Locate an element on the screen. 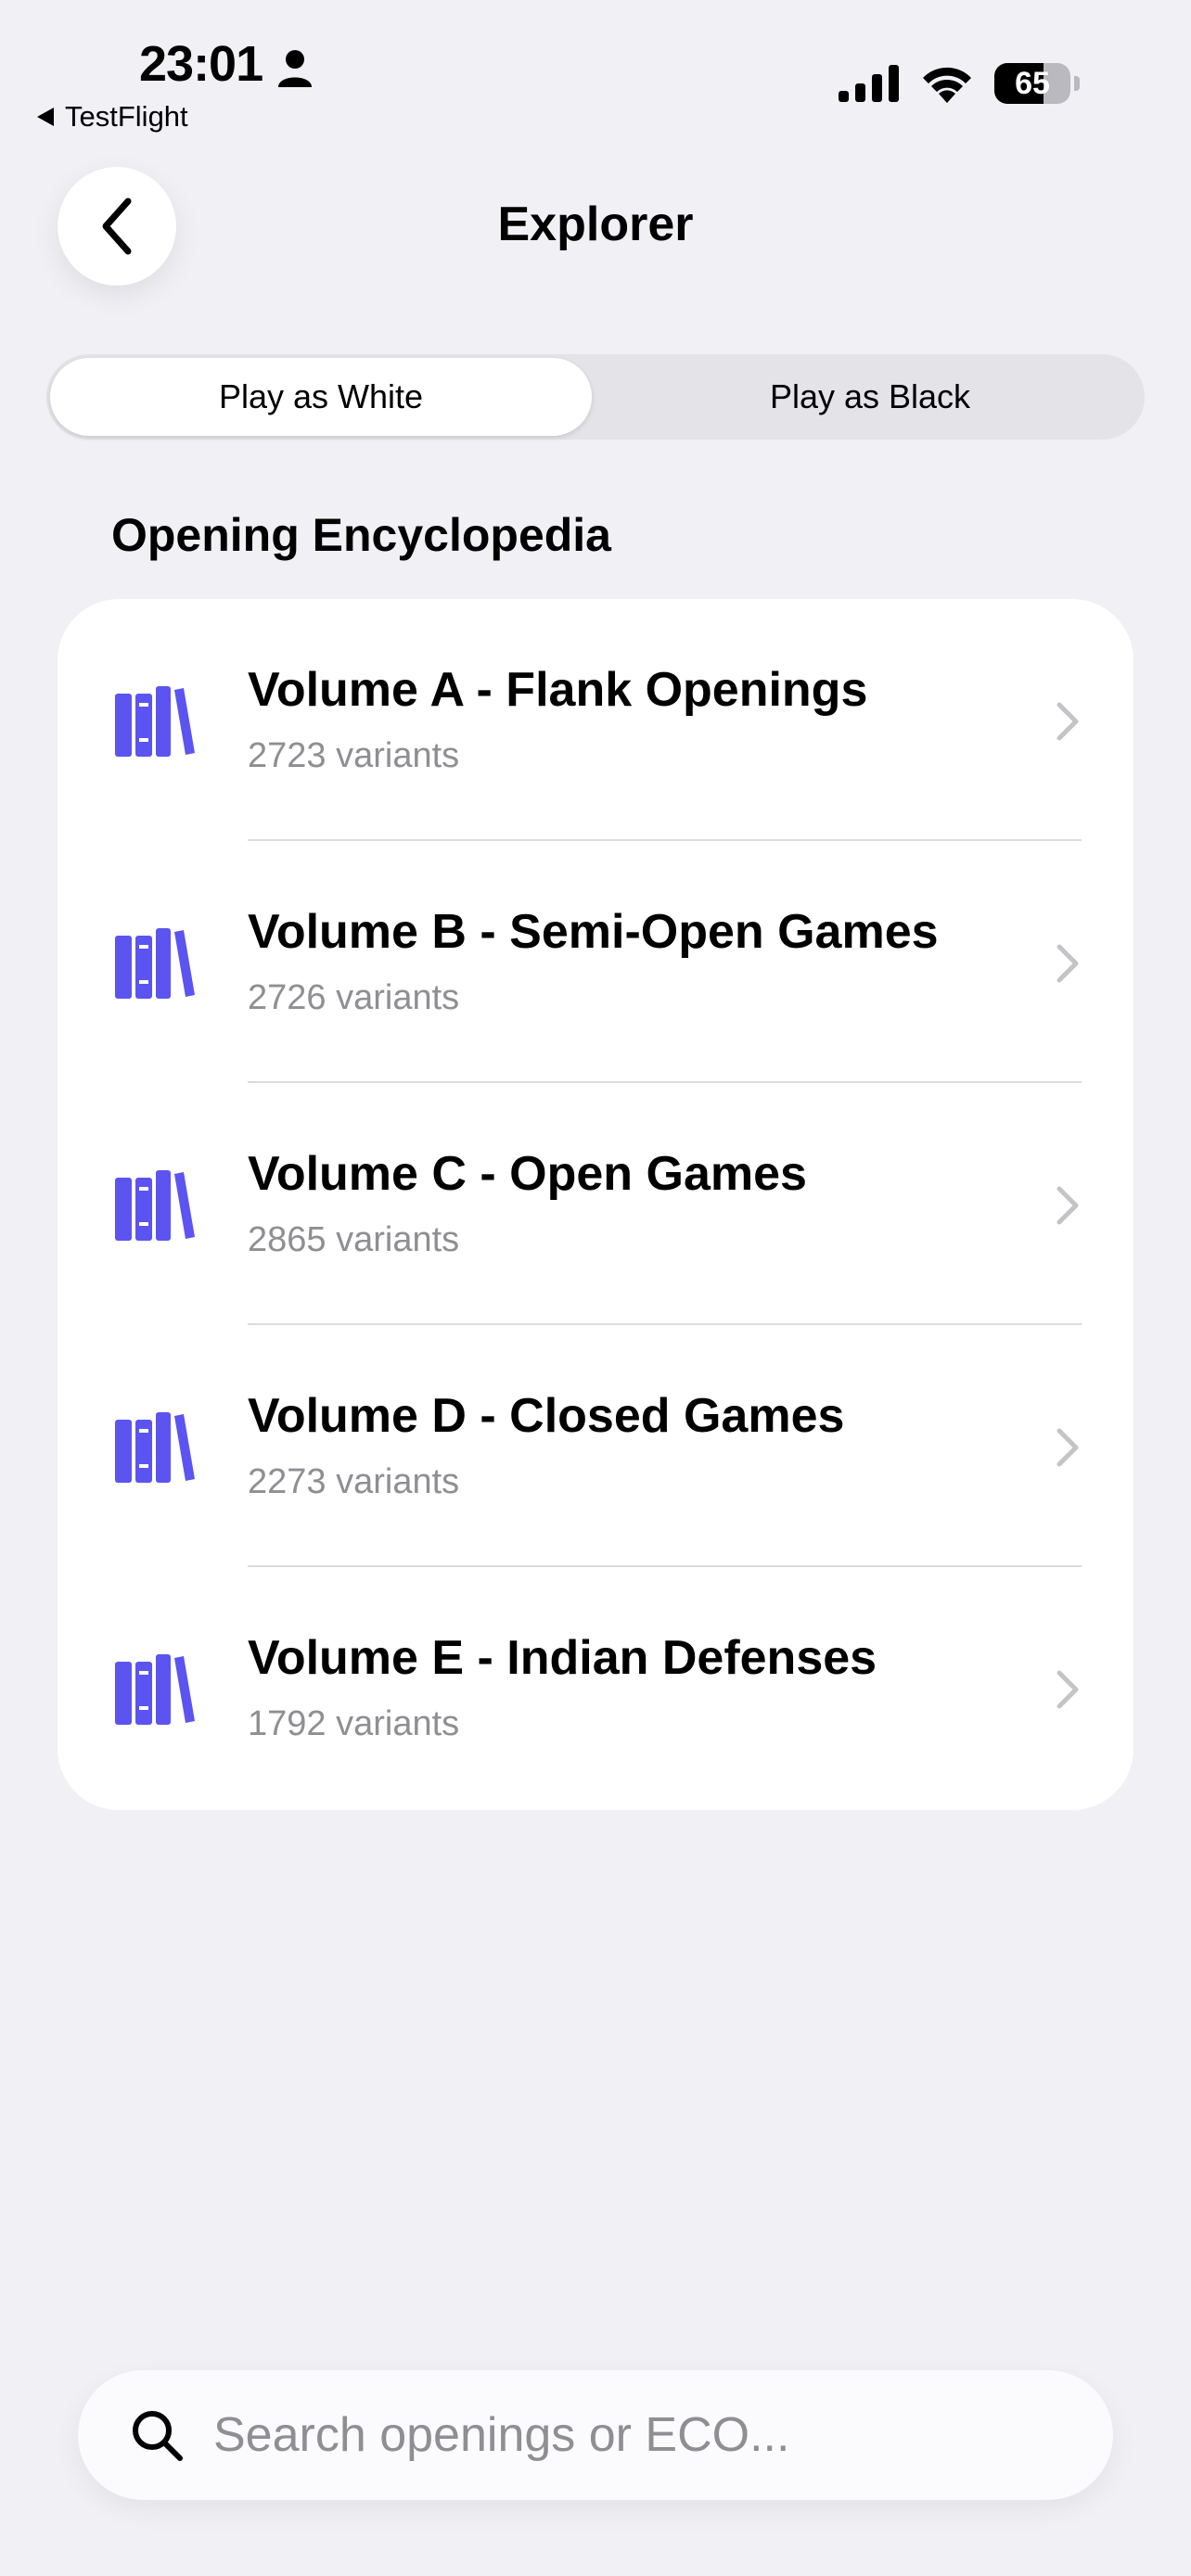 The width and height of the screenshot is (1191, 2576). list-item-volume-c: Volume C - Open Games 2865 variants is located at coordinates (595, 1204).